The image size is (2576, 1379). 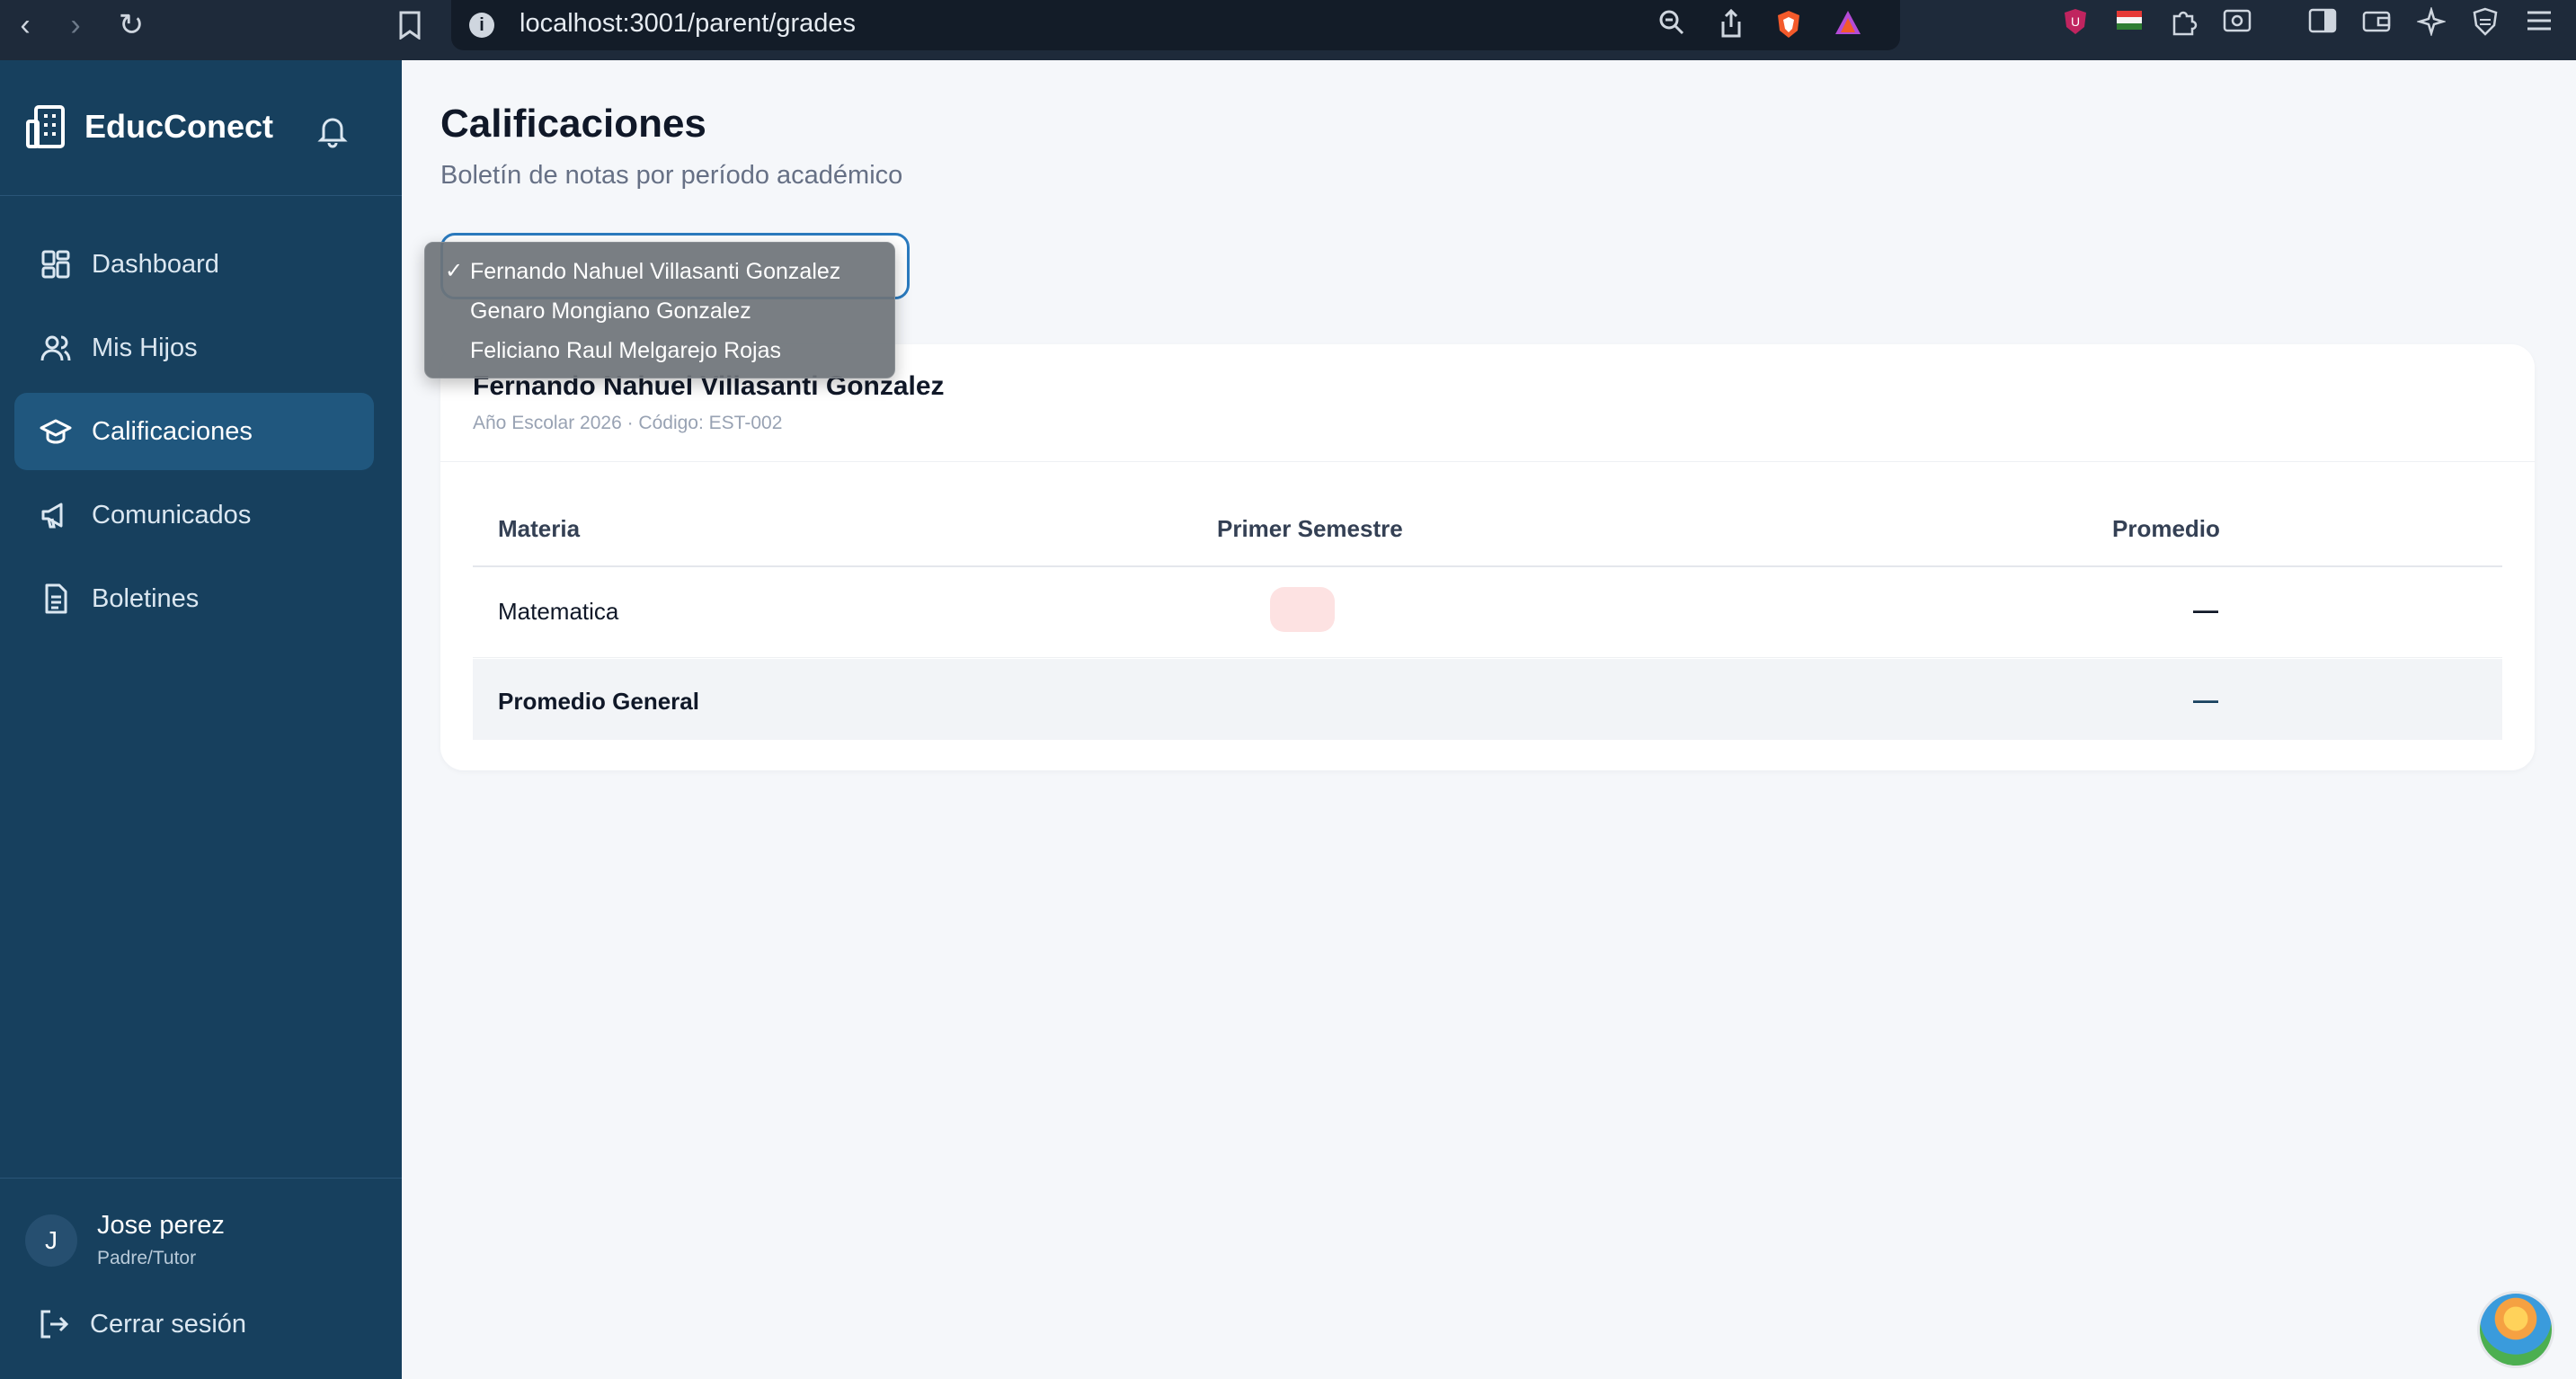 I want to click on page-title: Calificaciones, so click(x=573, y=124).